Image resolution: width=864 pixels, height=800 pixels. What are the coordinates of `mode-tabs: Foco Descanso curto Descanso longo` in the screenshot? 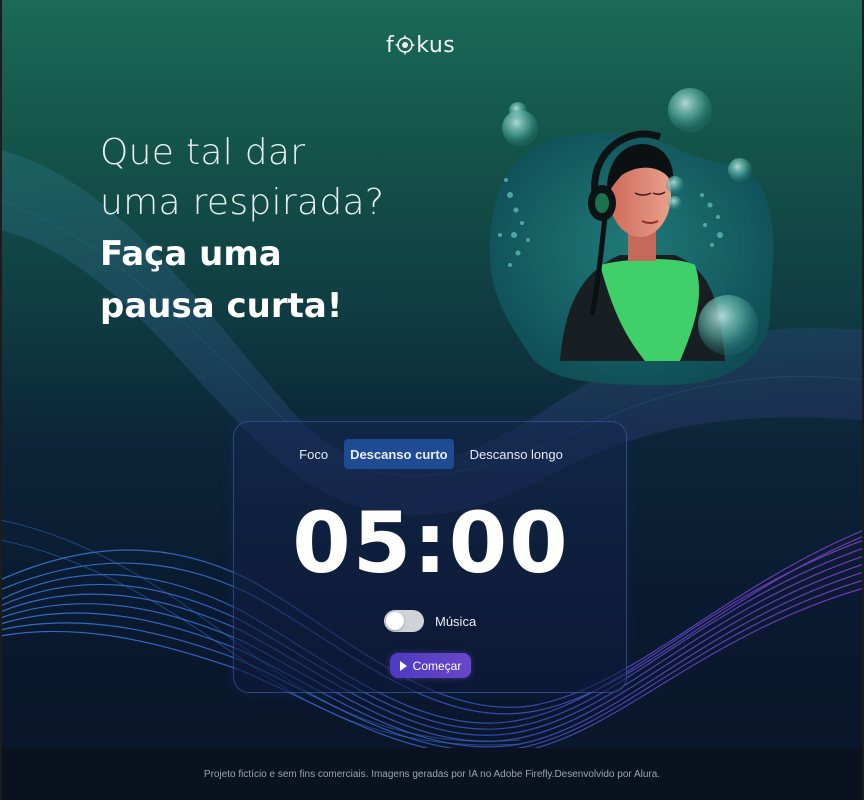 It's located at (431, 454).